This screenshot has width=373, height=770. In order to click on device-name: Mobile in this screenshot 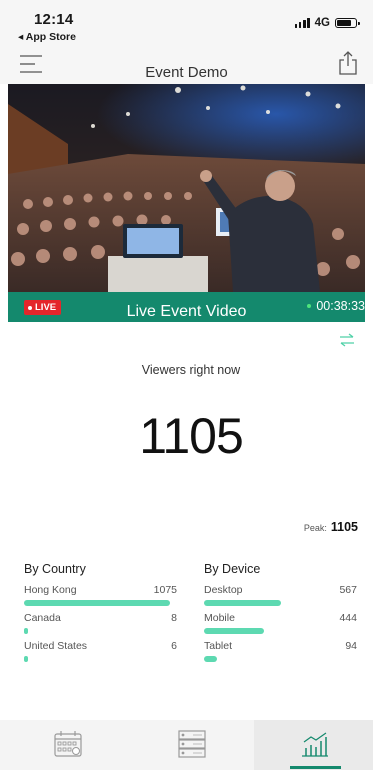, I will do `click(219, 618)`.